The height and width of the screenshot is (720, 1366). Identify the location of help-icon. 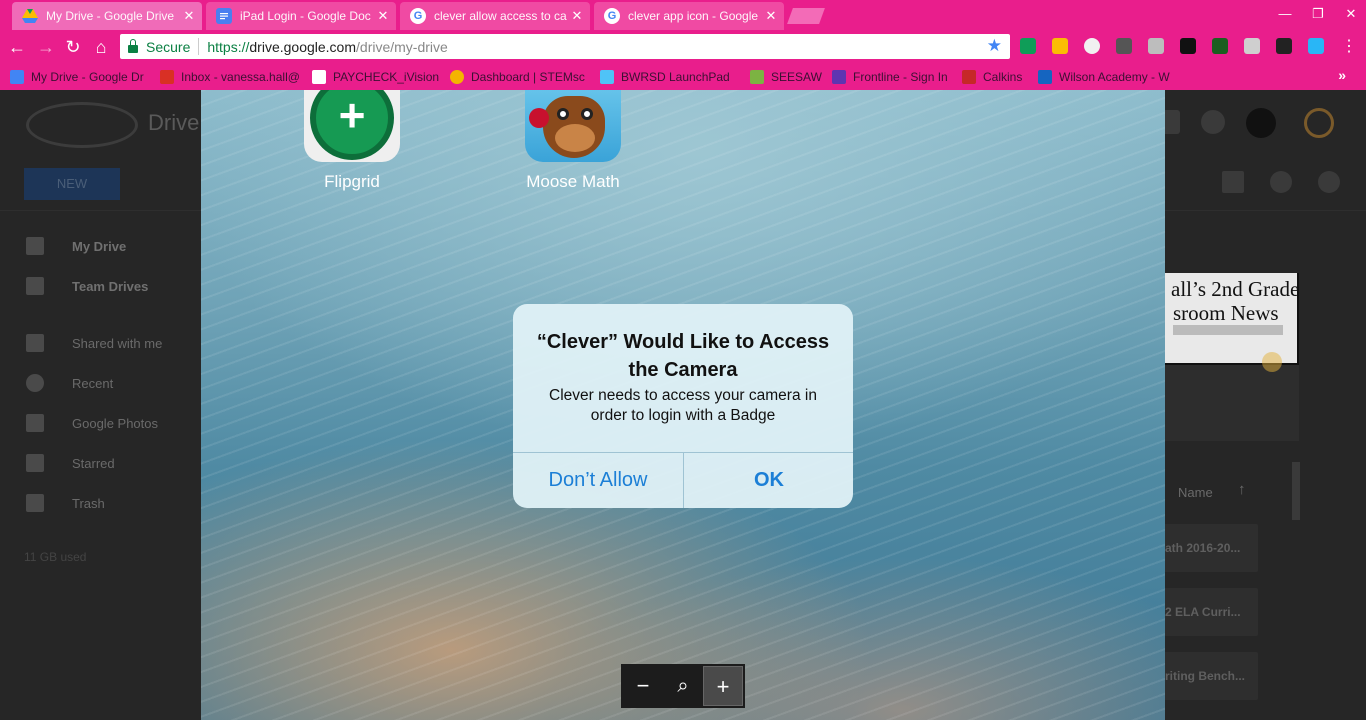
(1319, 123).